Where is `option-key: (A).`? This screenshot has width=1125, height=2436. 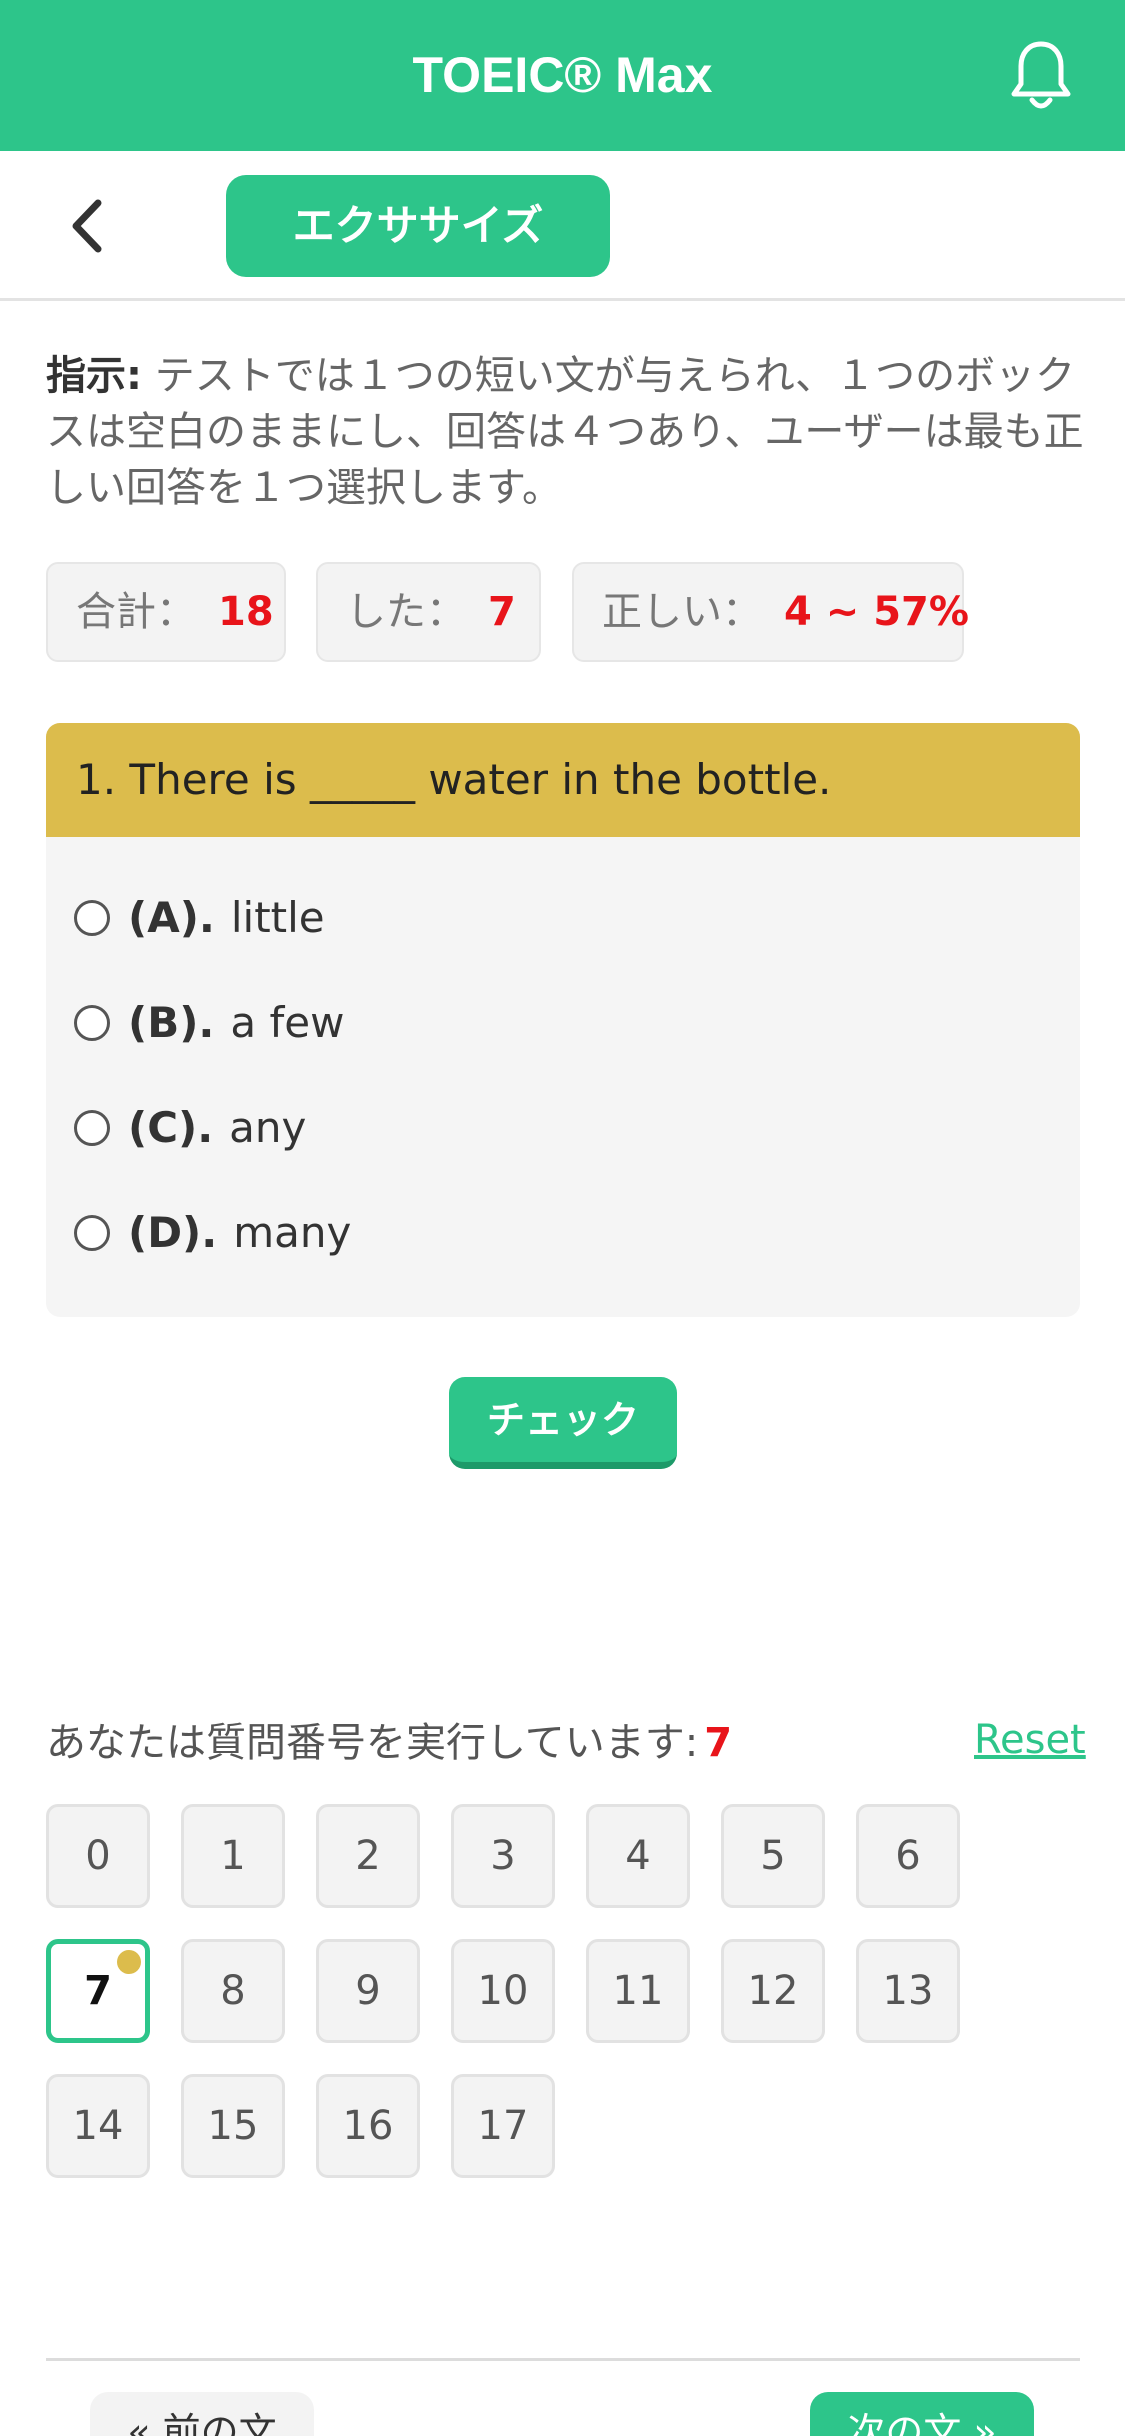 option-key: (A). is located at coordinates (171, 917).